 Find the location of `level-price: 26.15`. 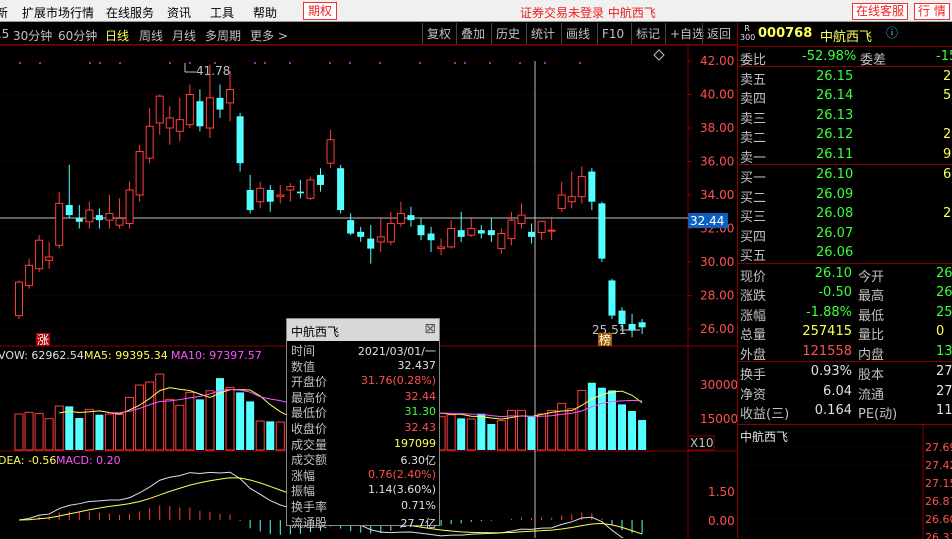

level-price: 26.15 is located at coordinates (835, 76).